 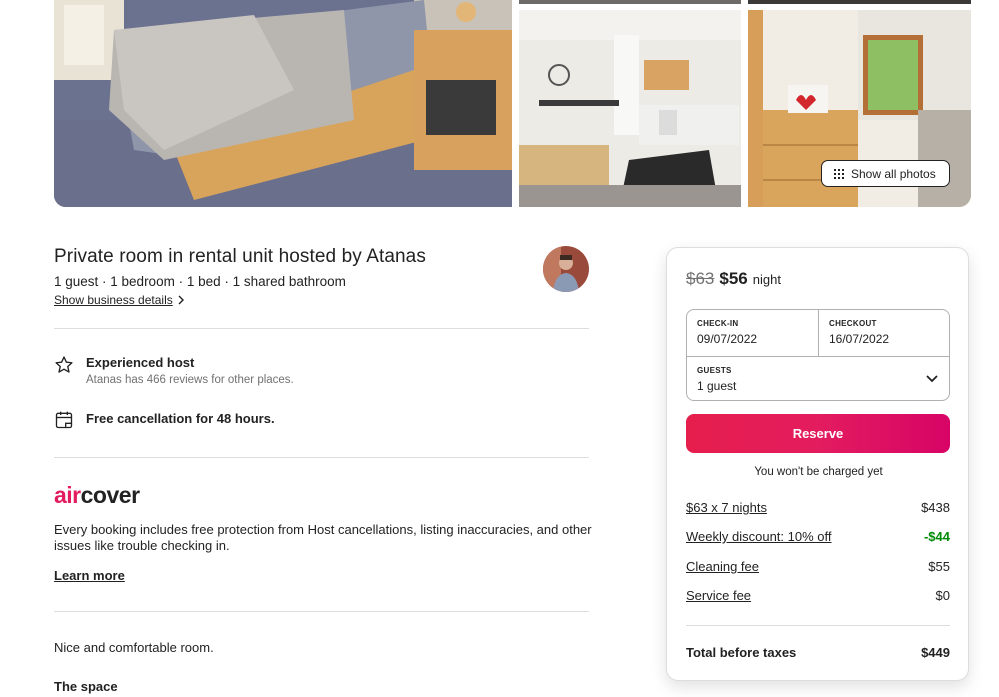 I want to click on space-heading: The space, so click(x=86, y=686).